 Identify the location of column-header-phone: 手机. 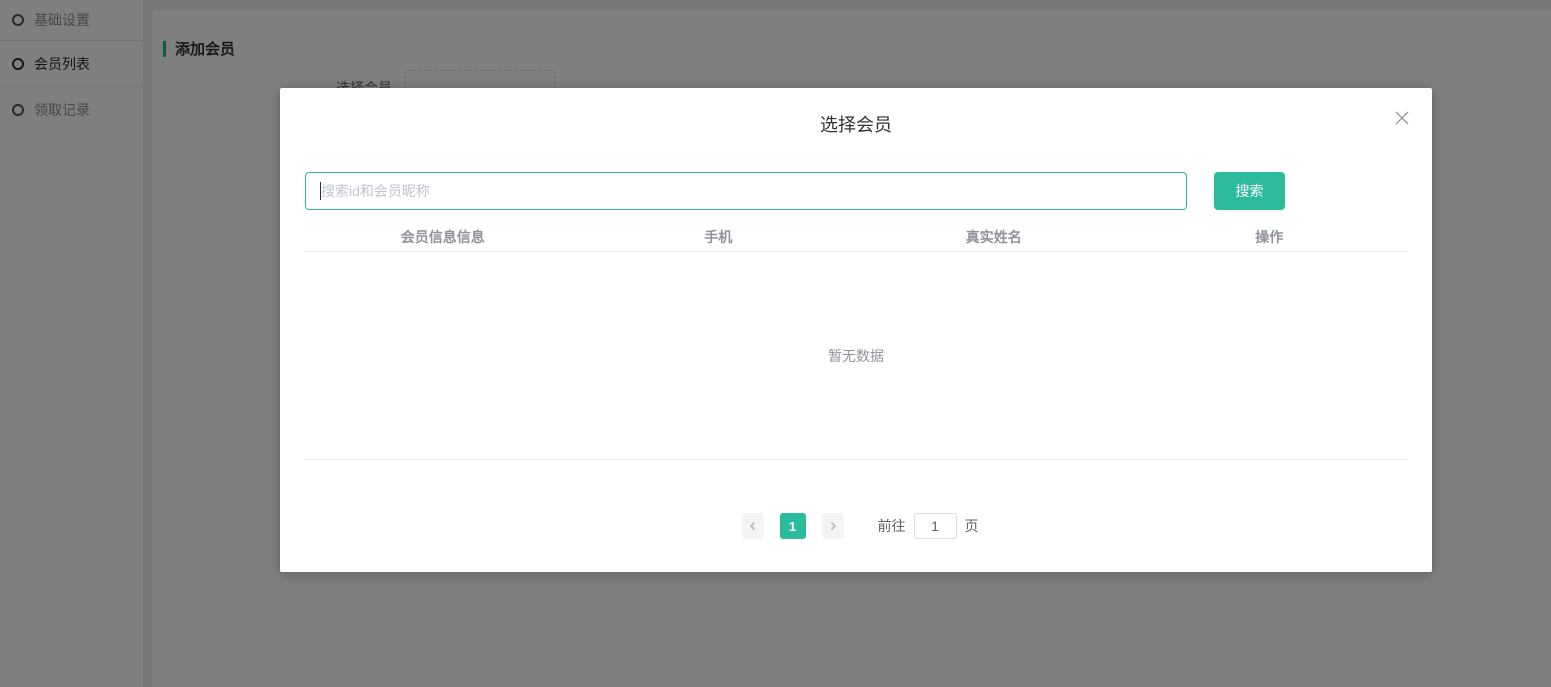
(718, 236).